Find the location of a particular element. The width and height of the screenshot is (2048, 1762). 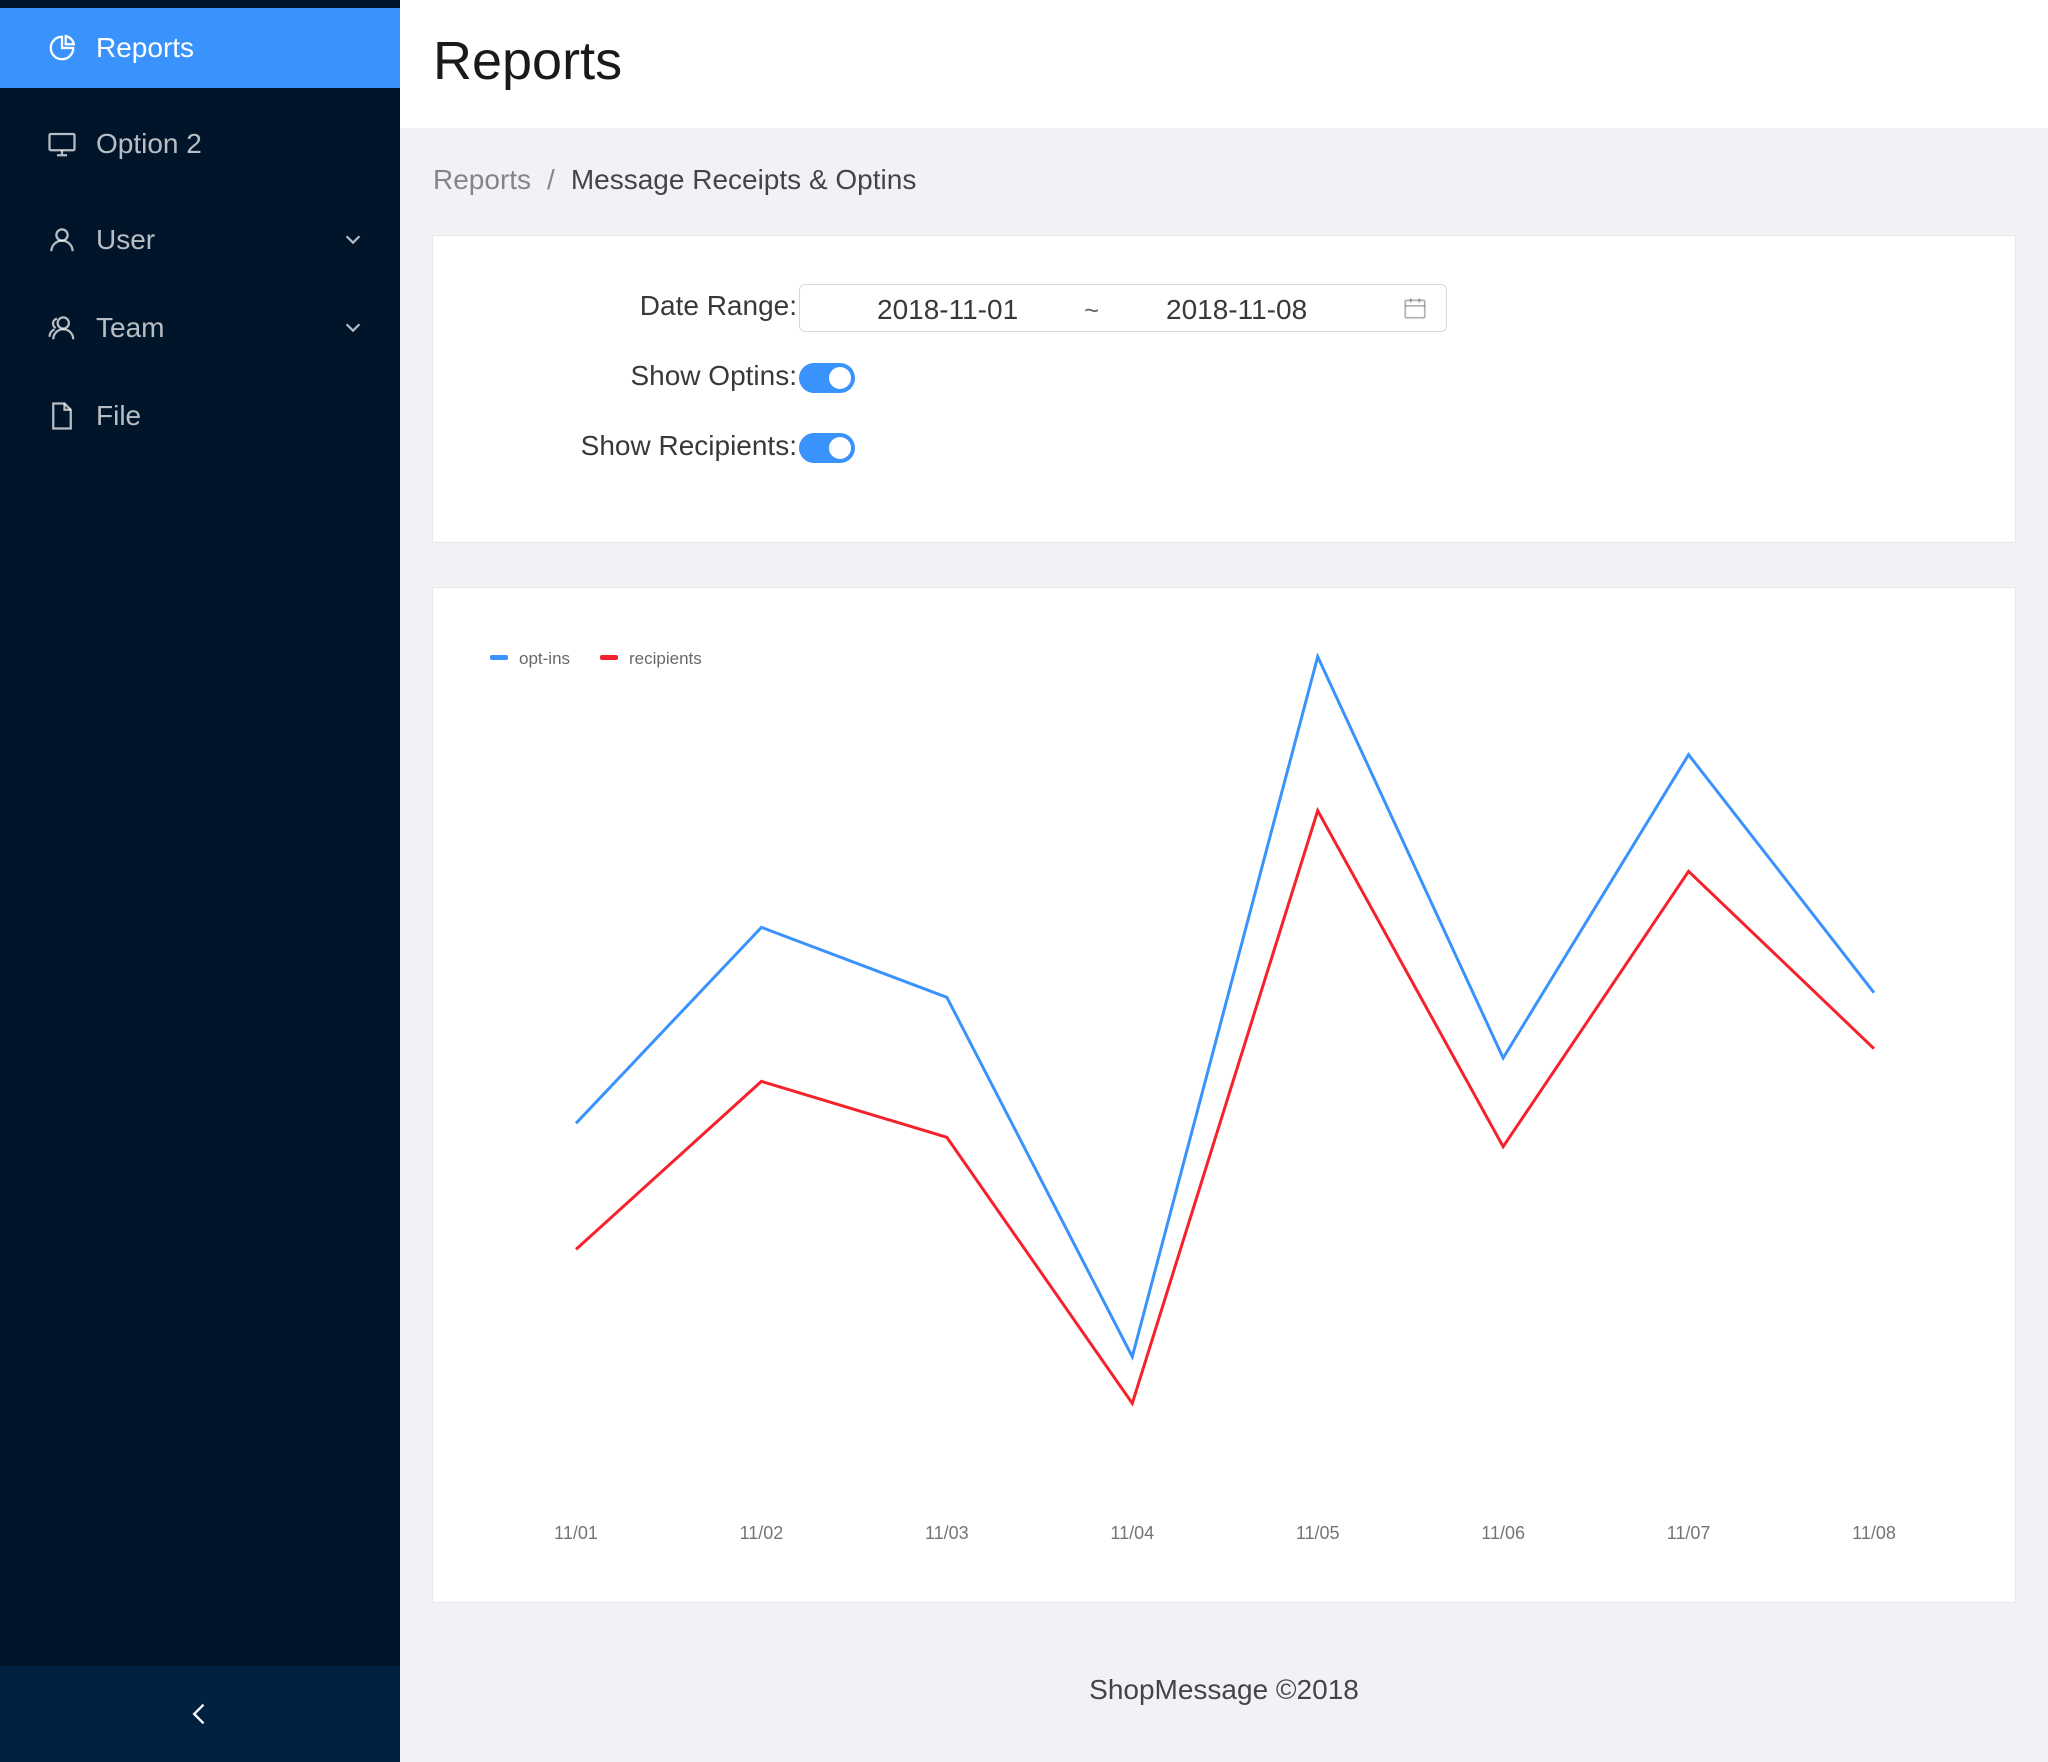

x-tick-label: 11/04 is located at coordinates (1132, 1533).